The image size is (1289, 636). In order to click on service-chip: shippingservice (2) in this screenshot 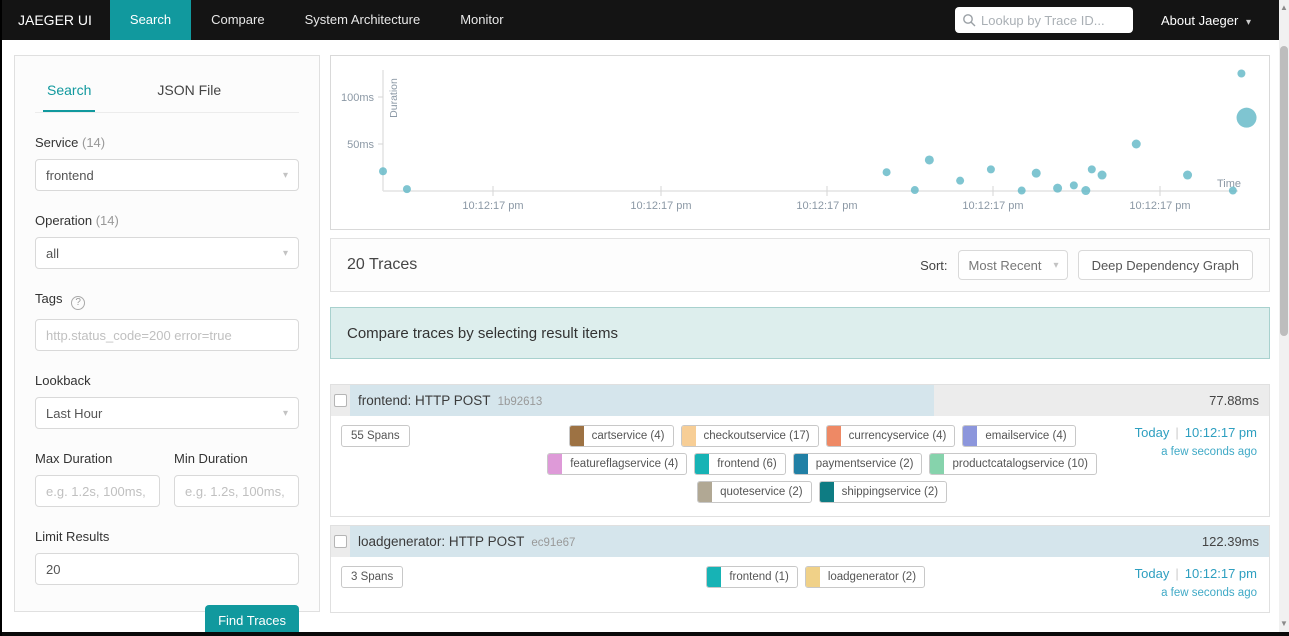, I will do `click(883, 492)`.